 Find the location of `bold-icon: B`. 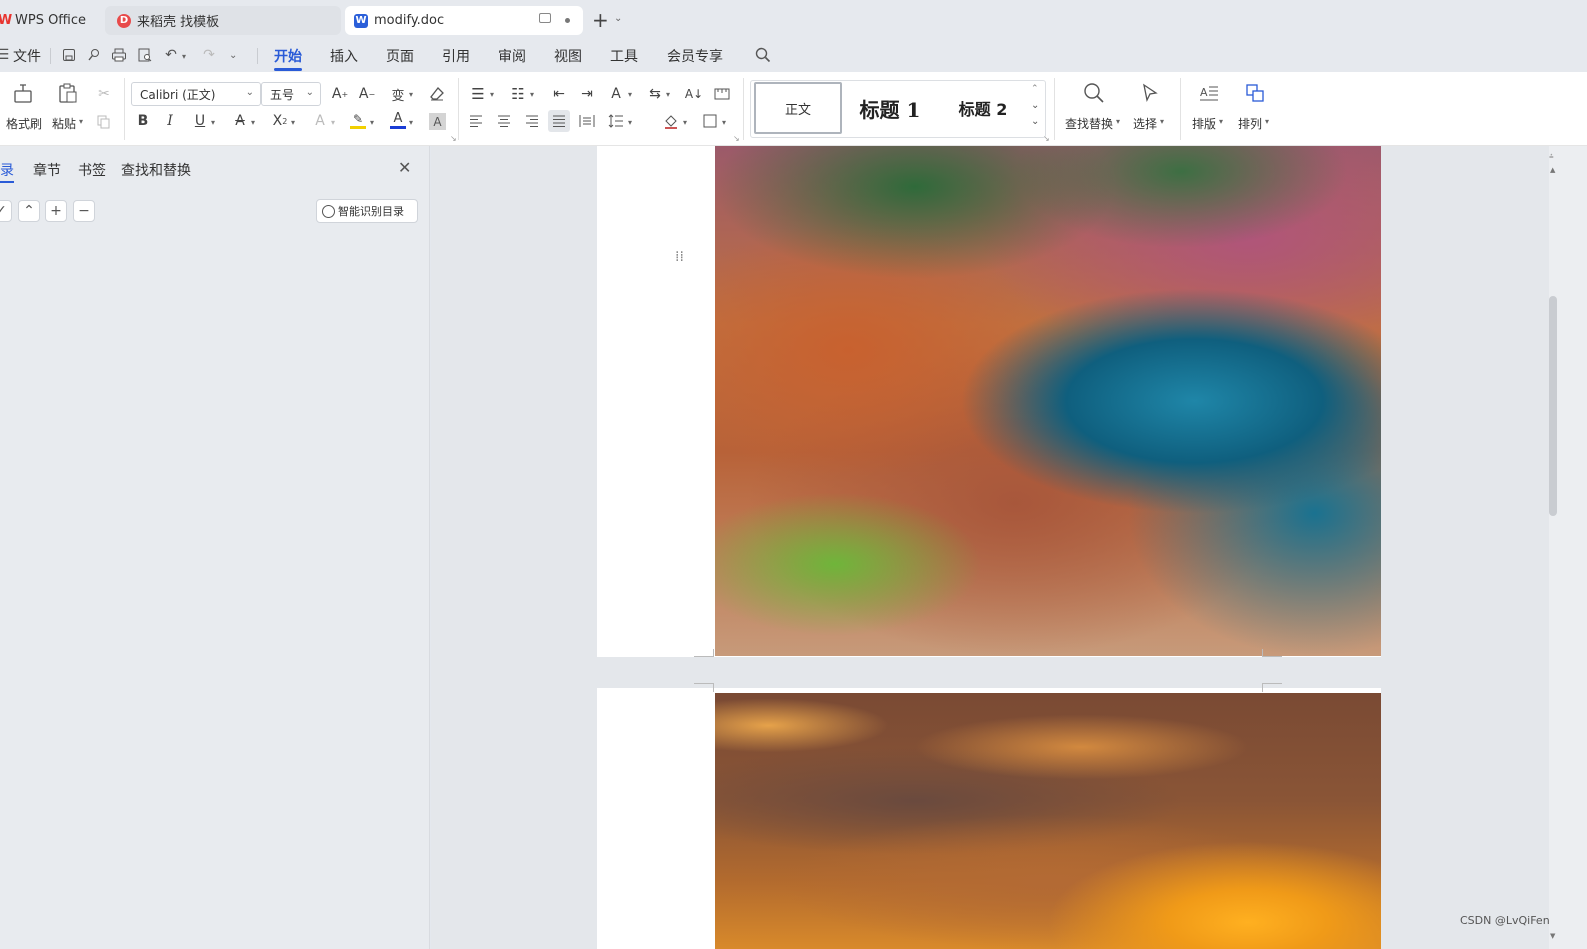

bold-icon: B is located at coordinates (143, 121).